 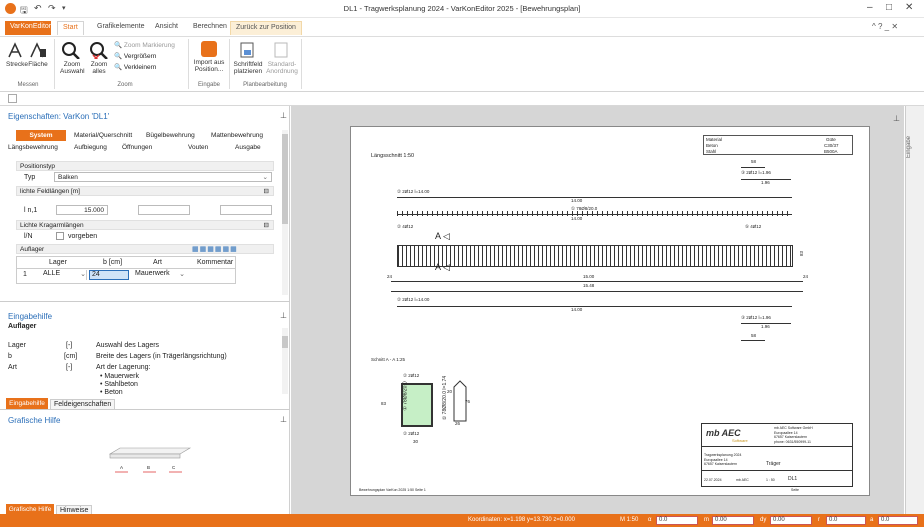 I want to click on zoom-markierung-button: 🔍 Zoom Markierung, so click(x=144, y=45).